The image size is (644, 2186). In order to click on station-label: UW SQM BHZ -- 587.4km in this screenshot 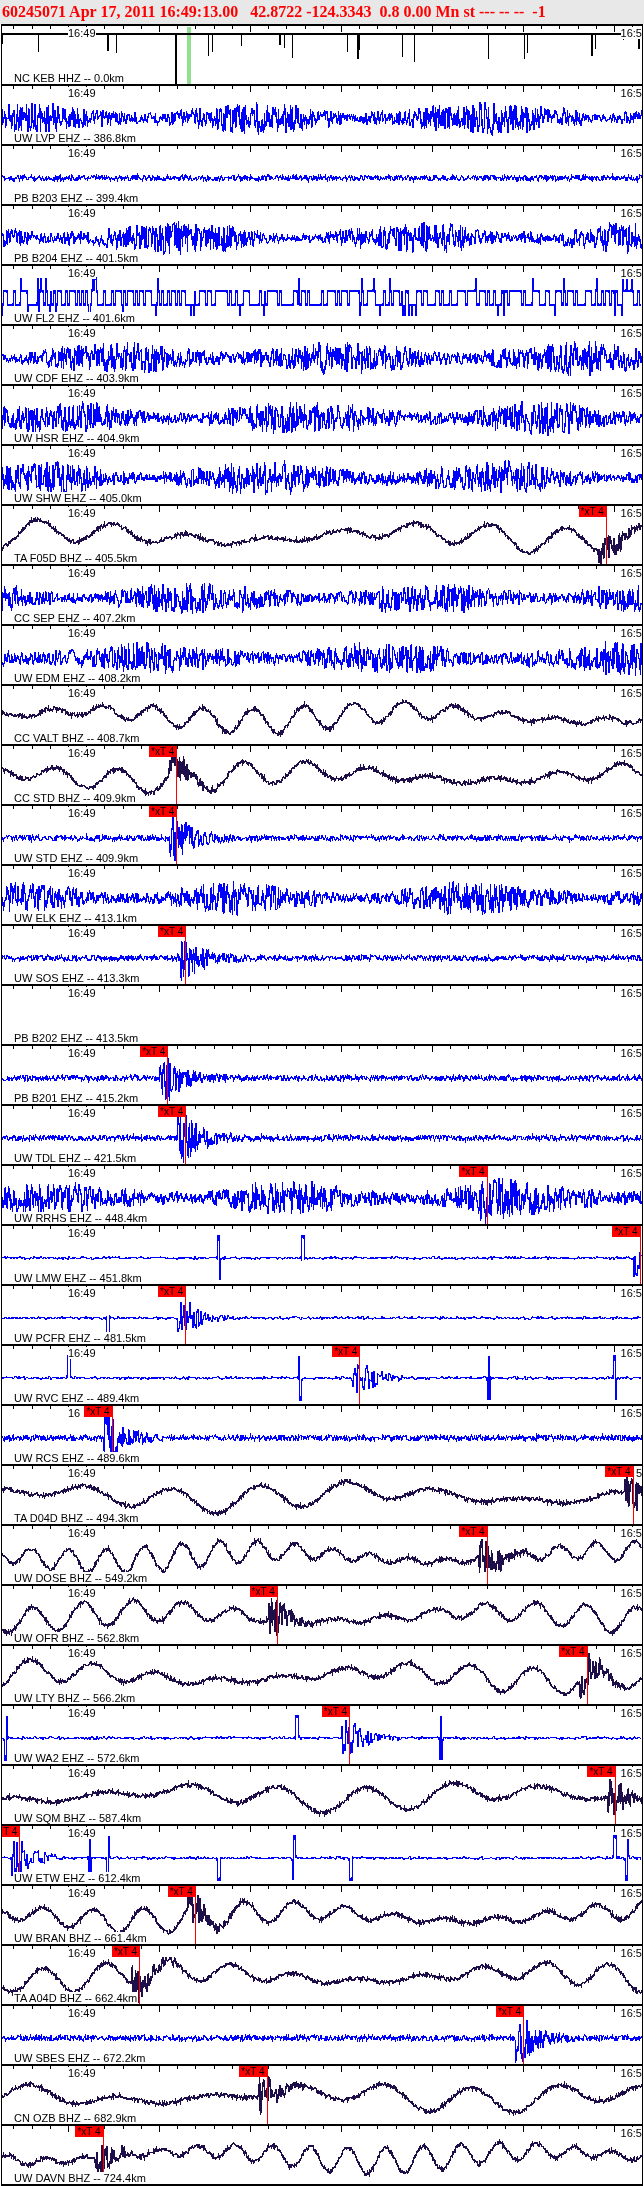, I will do `click(78, 1818)`.